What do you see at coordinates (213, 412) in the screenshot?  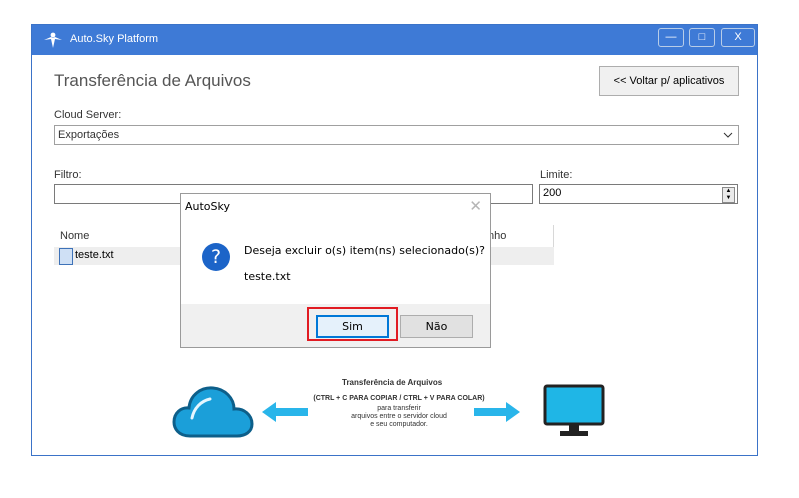 I see `cloud-icon` at bounding box center [213, 412].